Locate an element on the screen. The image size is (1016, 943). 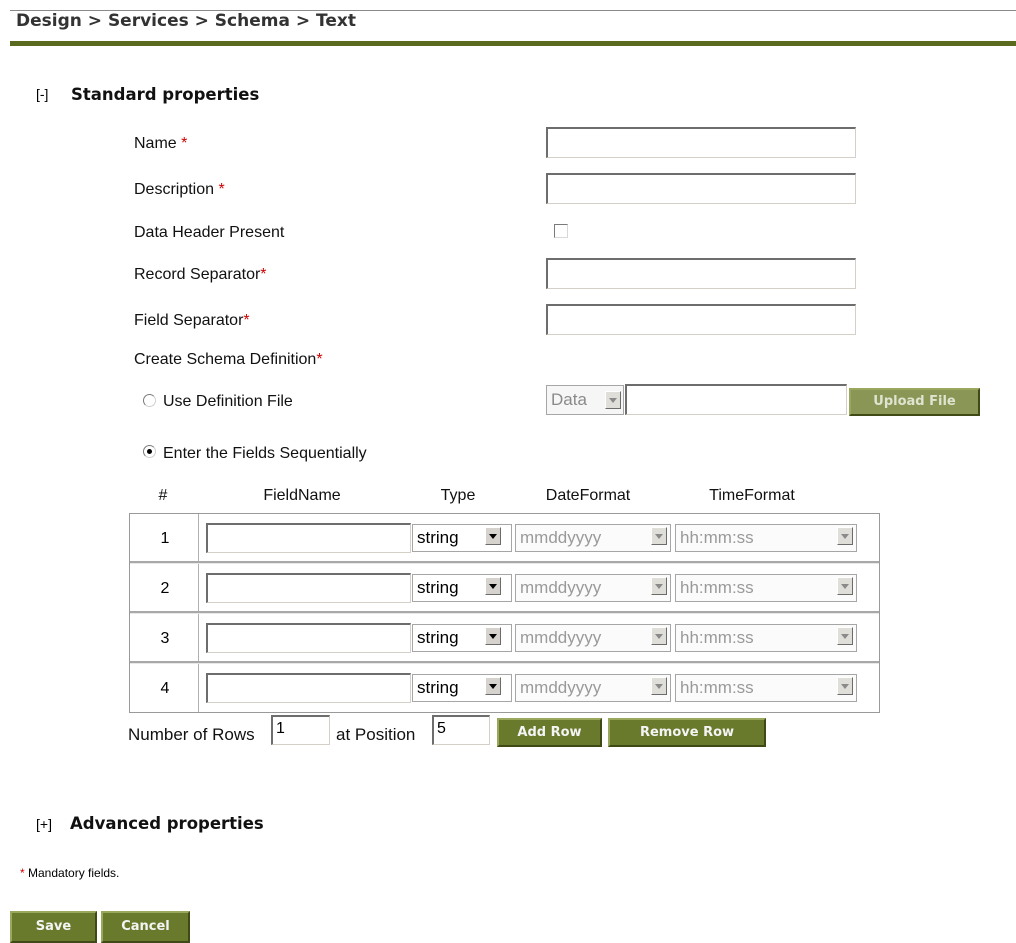
upload-file-button: Upload File is located at coordinates (914, 402).